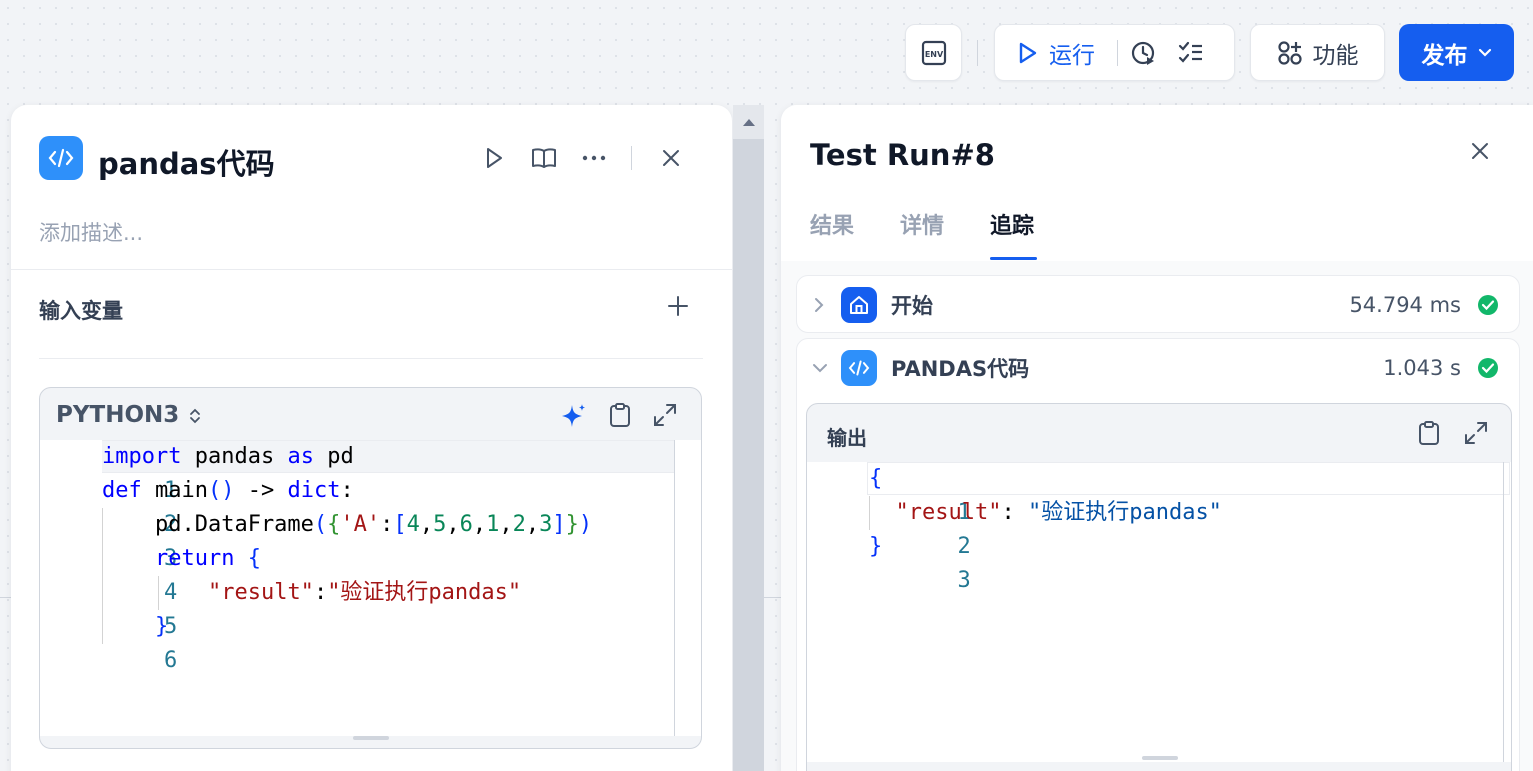 Image resolution: width=1533 pixels, height=771 pixels. What do you see at coordinates (819, 305) in the screenshot?
I see `chevron-right-icon` at bounding box center [819, 305].